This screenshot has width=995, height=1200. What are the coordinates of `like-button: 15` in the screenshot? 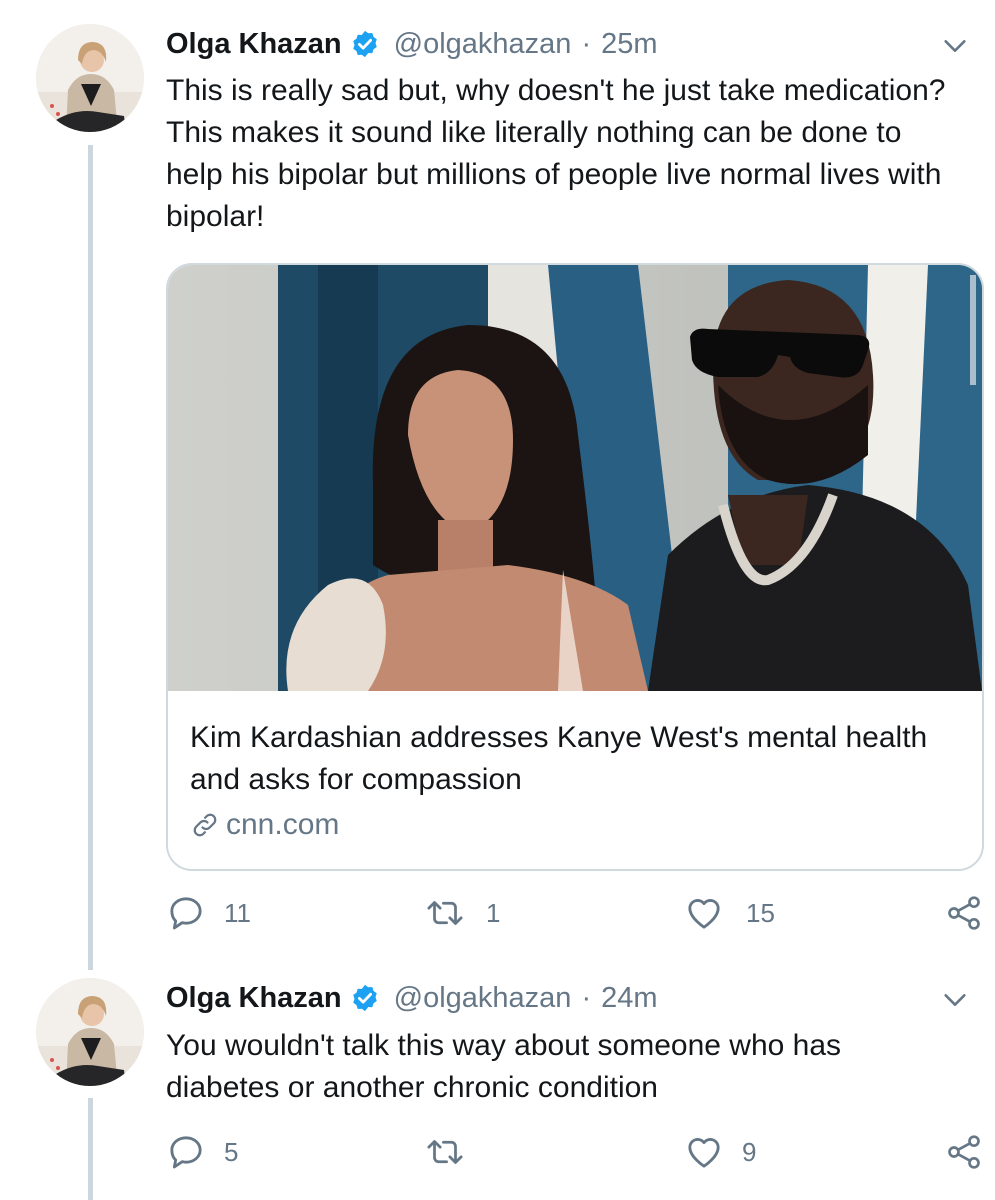 It's located at (729, 913).